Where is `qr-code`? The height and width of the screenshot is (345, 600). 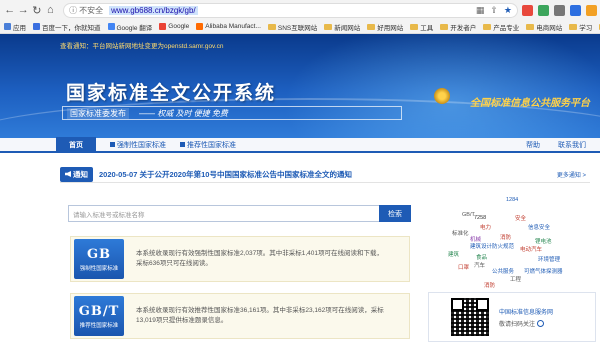 qr-code is located at coordinates (470, 317).